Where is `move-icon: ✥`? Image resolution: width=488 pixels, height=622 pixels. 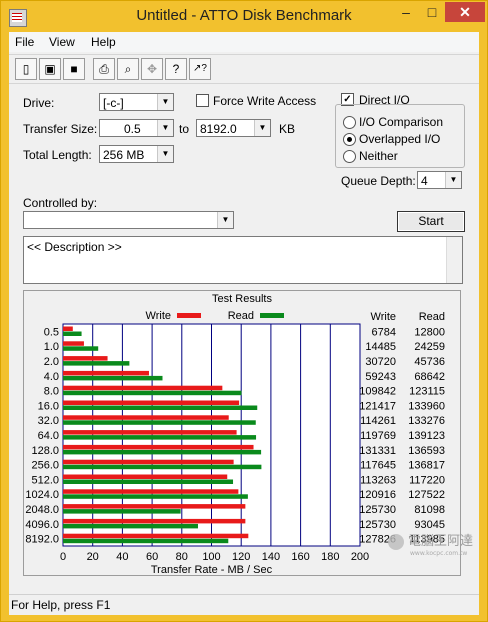
move-icon: ✥ is located at coordinates (152, 69).